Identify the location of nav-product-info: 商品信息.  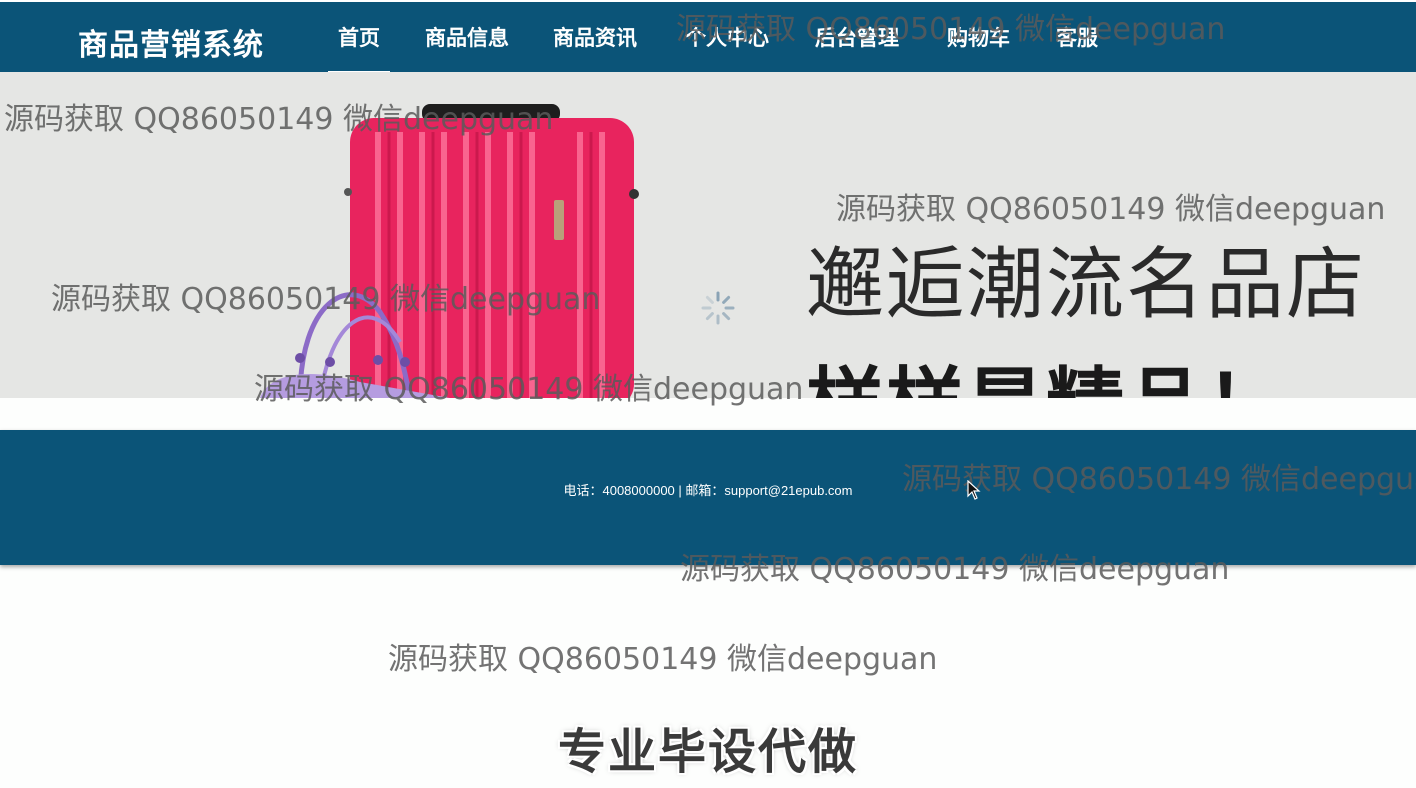
(467, 38).